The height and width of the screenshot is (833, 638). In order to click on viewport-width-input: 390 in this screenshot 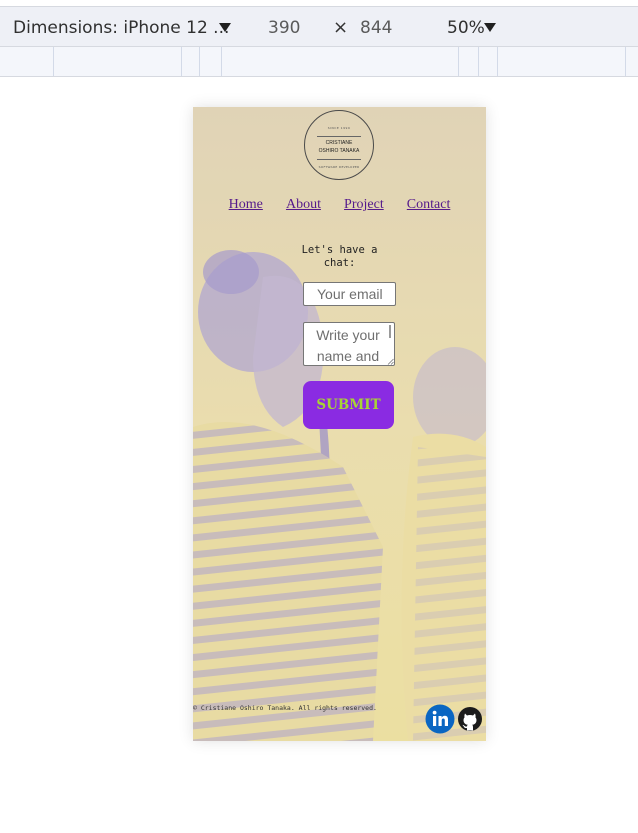, I will do `click(284, 27)`.